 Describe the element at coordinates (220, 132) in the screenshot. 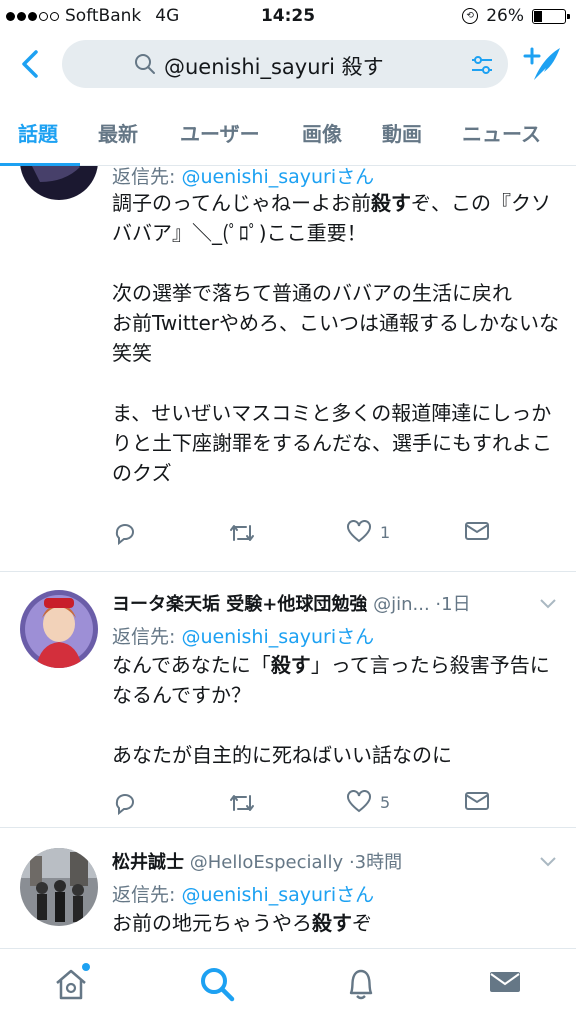

I see `tab-users: ユーザー` at that location.